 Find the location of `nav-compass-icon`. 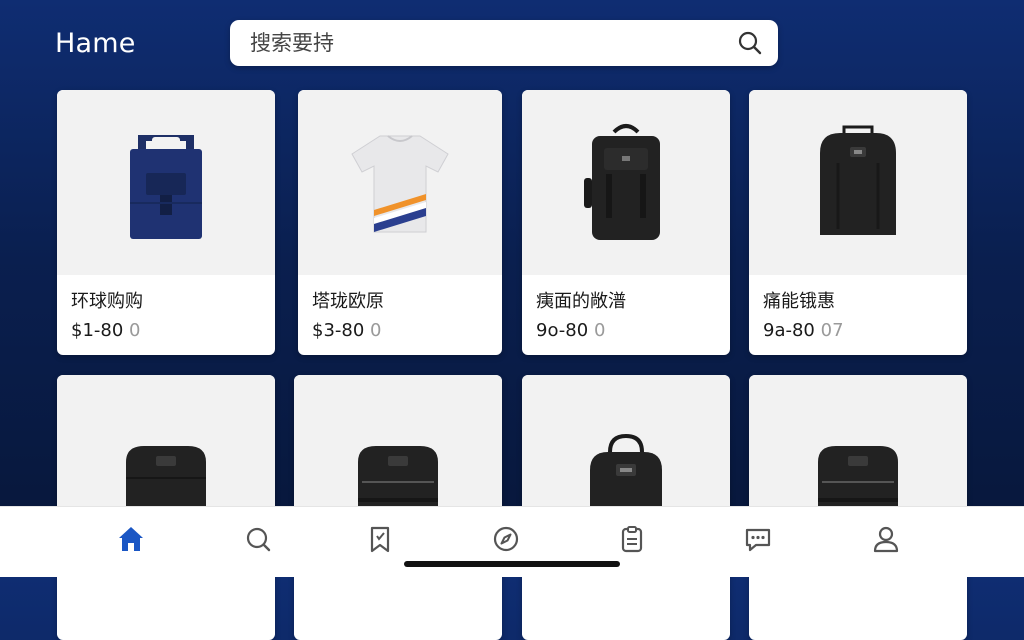

nav-compass-icon is located at coordinates (506, 539).